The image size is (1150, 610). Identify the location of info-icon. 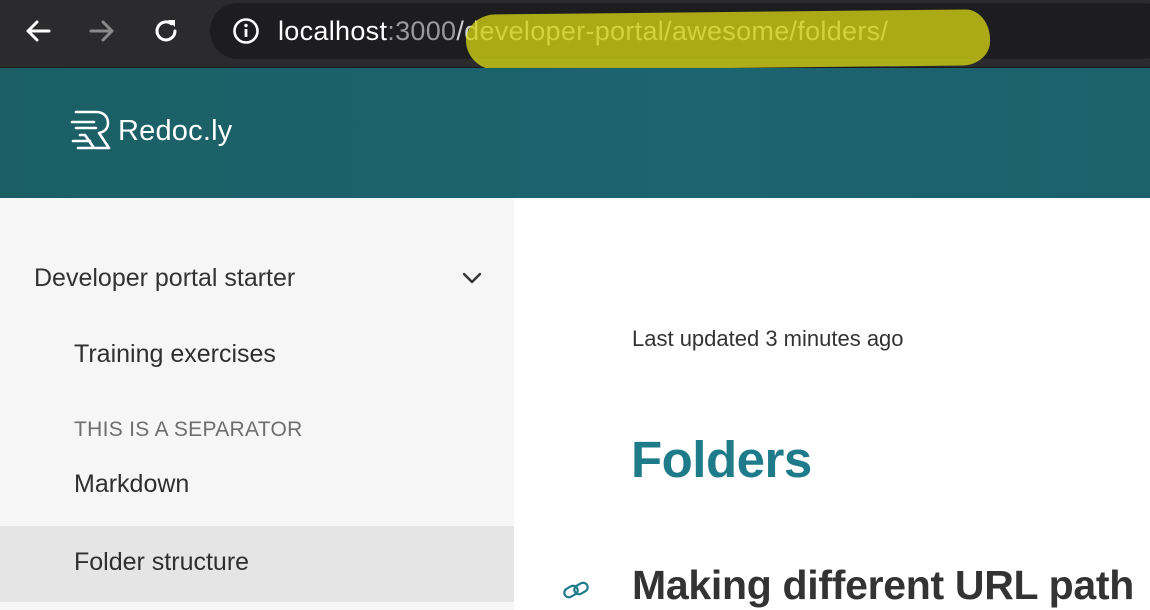
(246, 31).